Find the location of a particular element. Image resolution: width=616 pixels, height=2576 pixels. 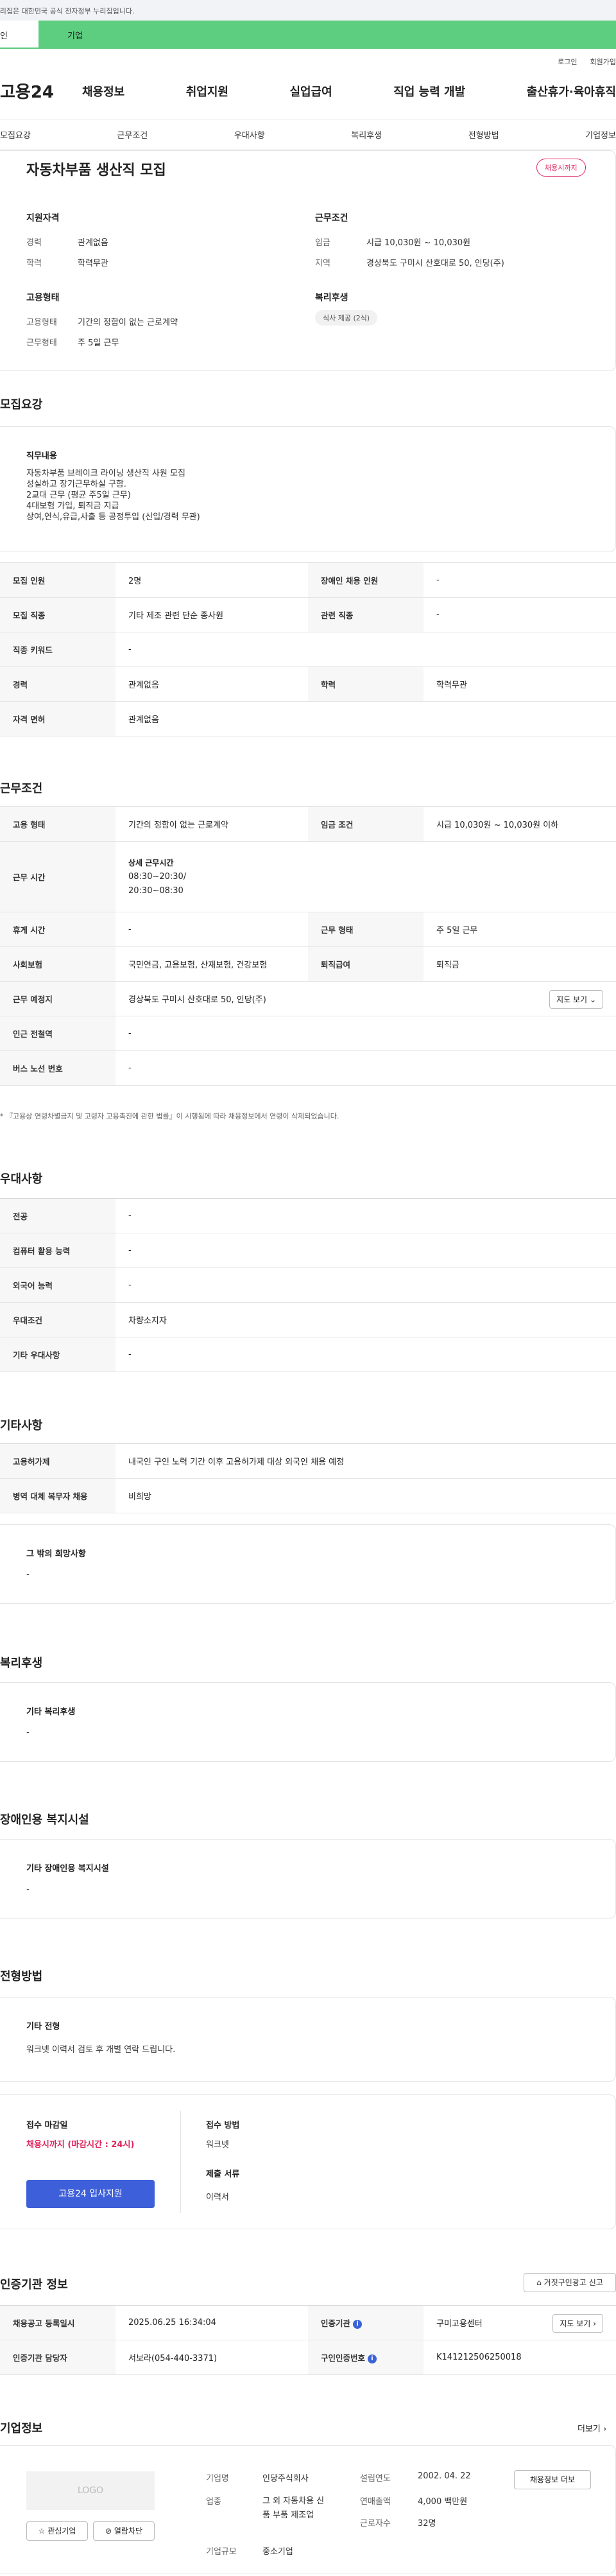

table-row: 경력 관계없음 학력 학력무관 is located at coordinates (308, 684).